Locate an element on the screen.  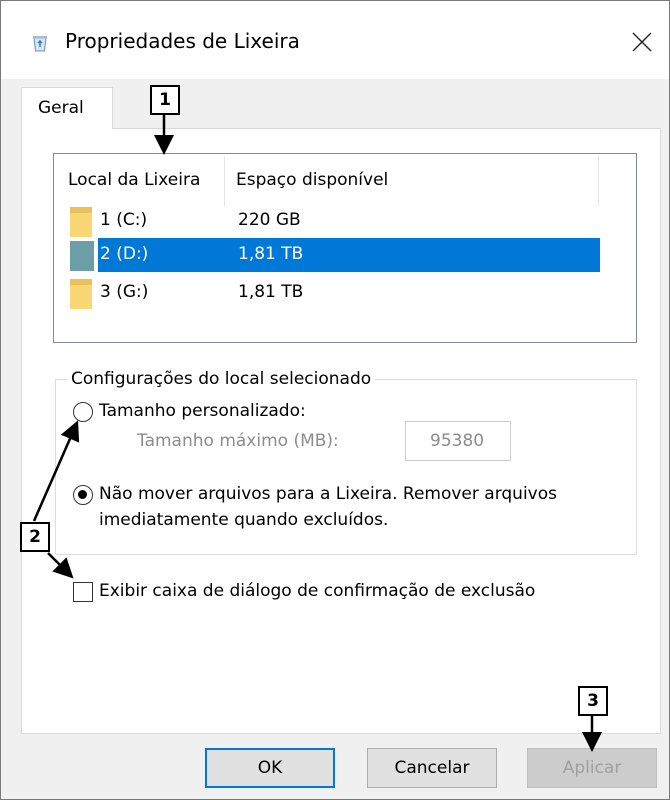
cancel-button: Cancelar is located at coordinates (432, 768).